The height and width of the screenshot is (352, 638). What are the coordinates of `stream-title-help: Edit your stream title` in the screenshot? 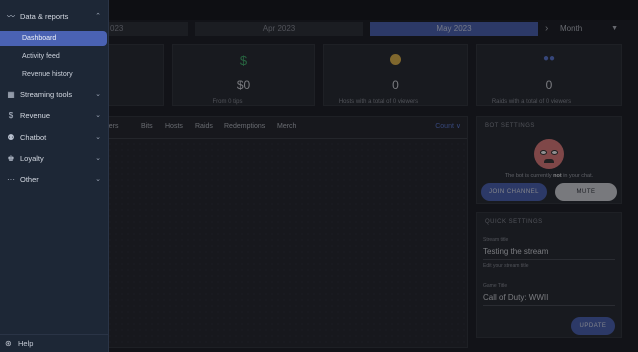 It's located at (506, 266).